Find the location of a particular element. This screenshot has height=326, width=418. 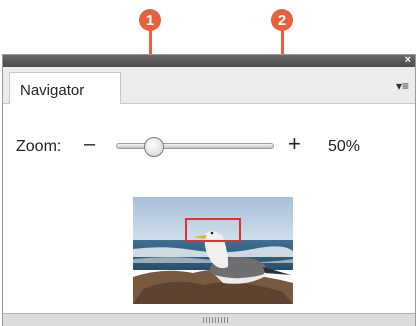

seagull-photo is located at coordinates (213, 250).